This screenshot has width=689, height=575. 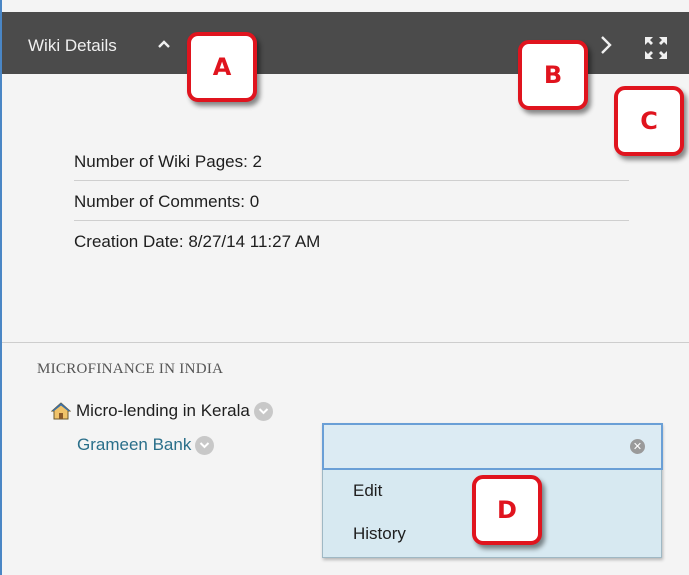 What do you see at coordinates (222, 67) in the screenshot?
I see `callout-a: A` at bounding box center [222, 67].